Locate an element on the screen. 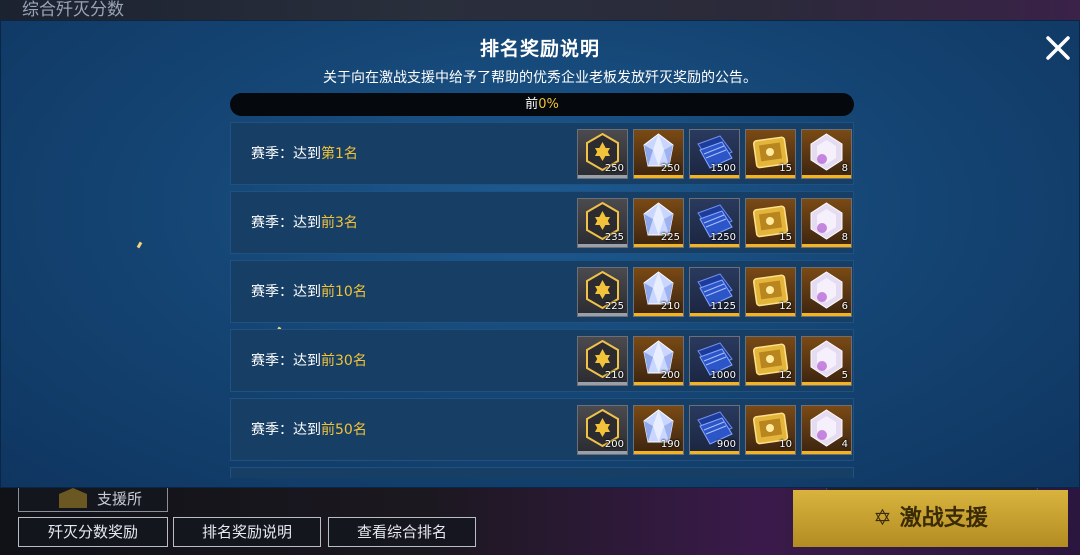  reward-item: 235 is located at coordinates (602, 223).